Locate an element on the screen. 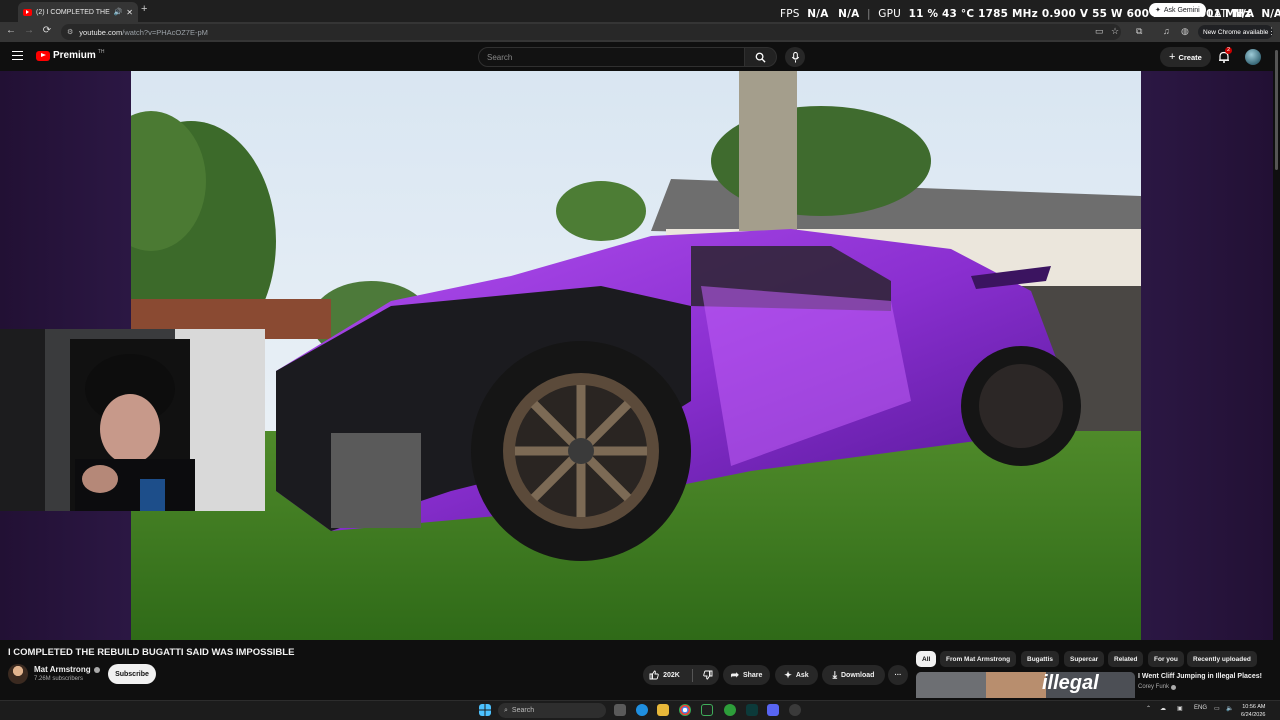 Image resolution: width=1280 pixels, height=720 pixels. new-tab-button: + is located at coordinates (144, 9).